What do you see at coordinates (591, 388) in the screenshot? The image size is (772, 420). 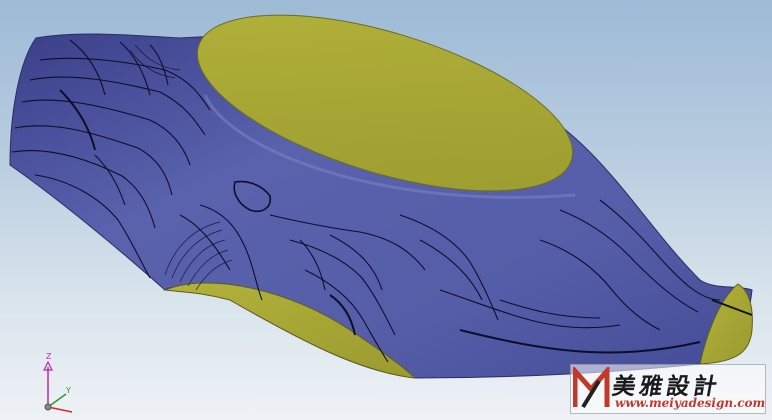 I see `M-logo-icon` at bounding box center [591, 388].